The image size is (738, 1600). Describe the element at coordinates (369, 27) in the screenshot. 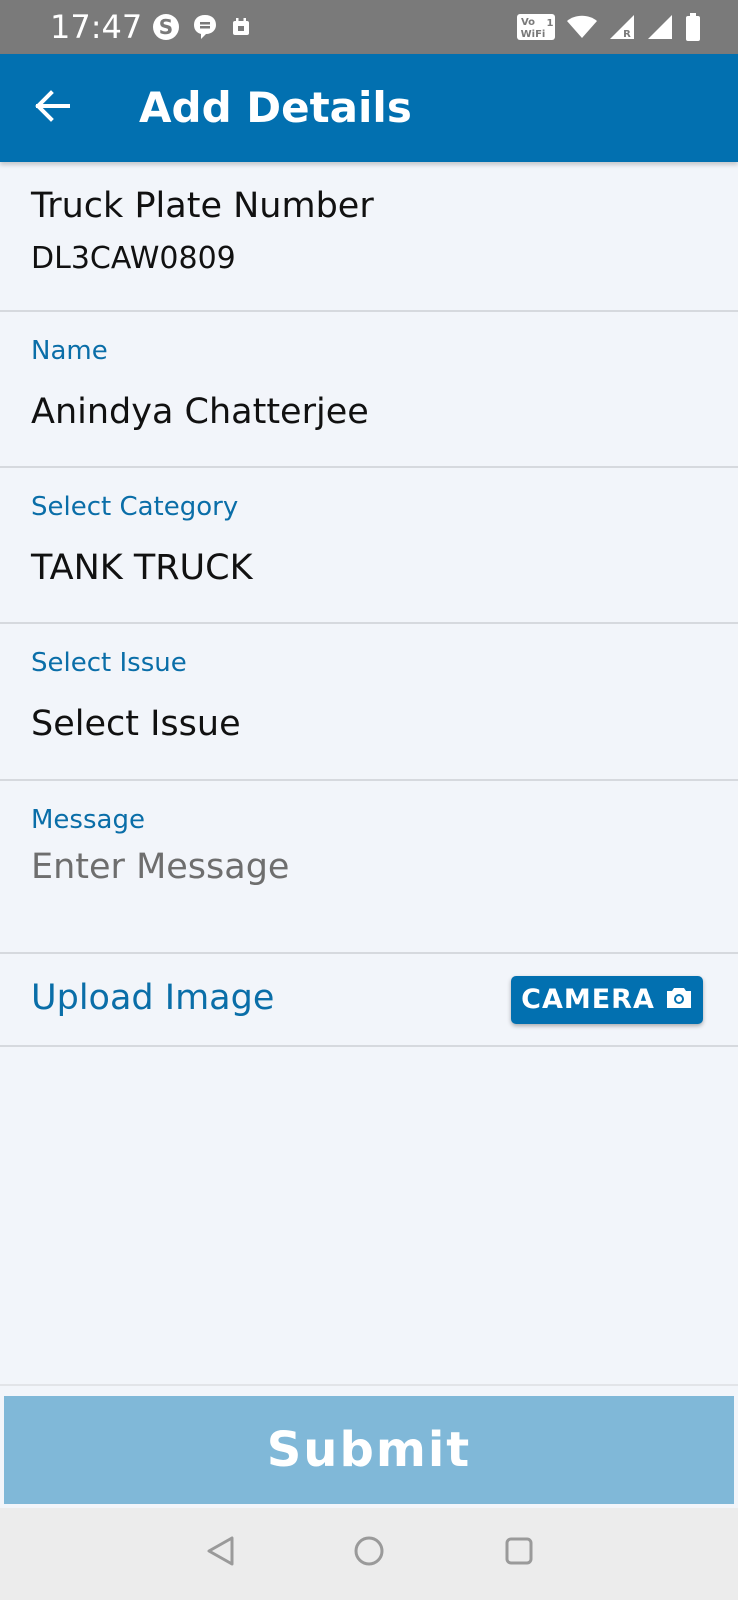

I see `status-bar: 17:47 S Vo WiFi 1 R` at that location.